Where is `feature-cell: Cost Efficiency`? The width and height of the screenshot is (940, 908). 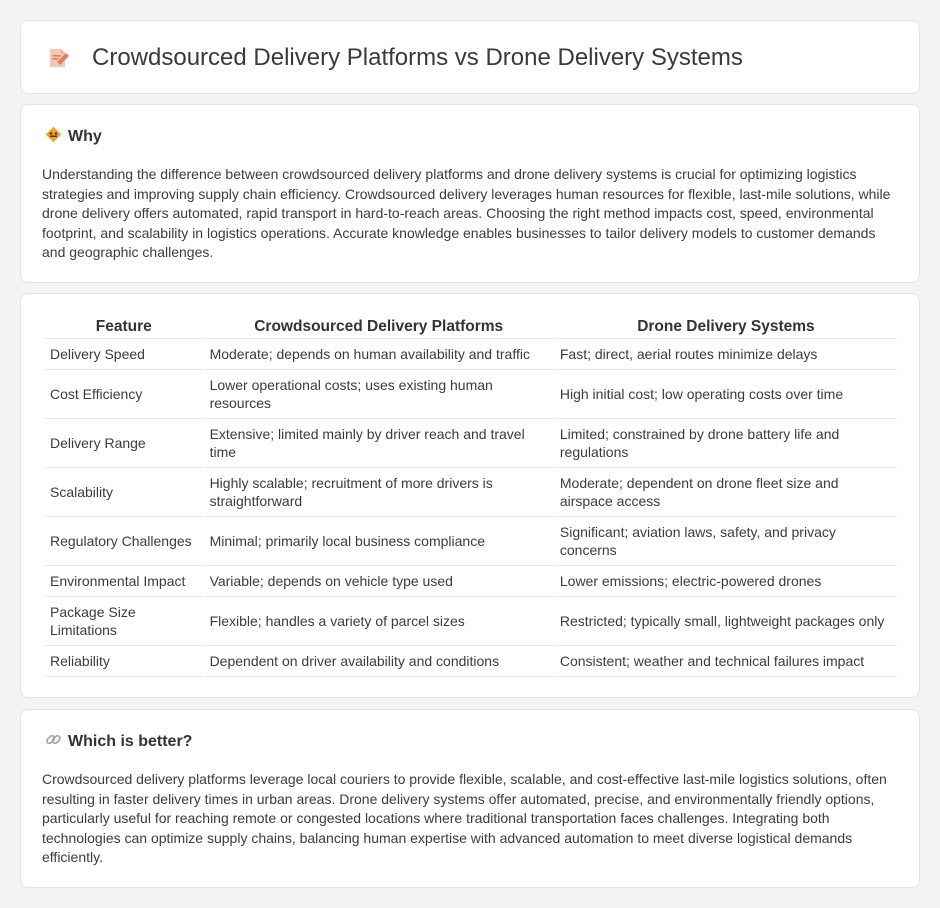
feature-cell: Cost Efficiency is located at coordinates (124, 394).